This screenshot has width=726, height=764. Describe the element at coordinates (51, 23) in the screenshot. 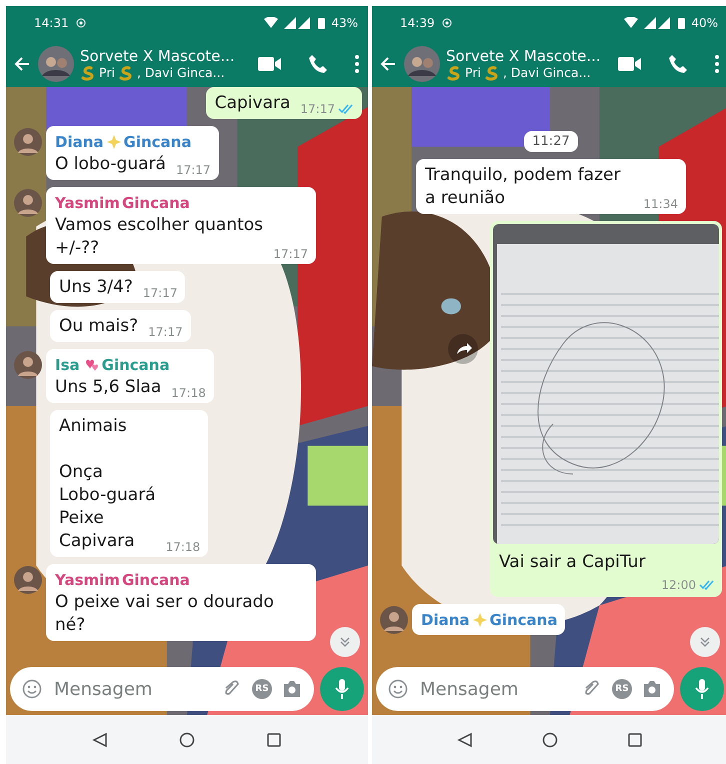

I see `status-time: 14:31` at that location.